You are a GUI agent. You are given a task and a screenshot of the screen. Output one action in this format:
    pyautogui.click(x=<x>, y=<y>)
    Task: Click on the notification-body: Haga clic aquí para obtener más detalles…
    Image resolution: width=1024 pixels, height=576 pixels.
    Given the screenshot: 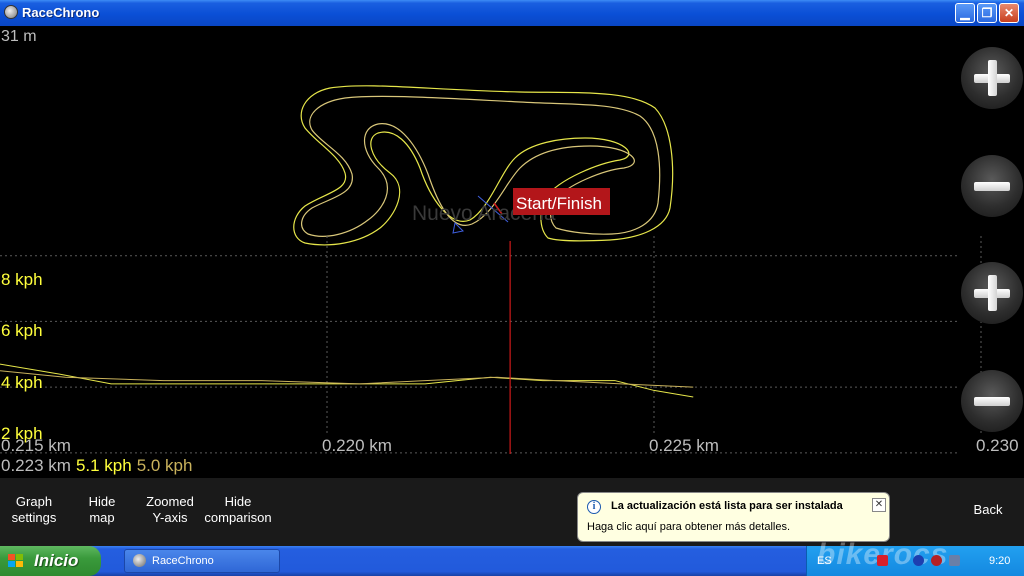 What is the action you would take?
    pyautogui.click(x=688, y=527)
    